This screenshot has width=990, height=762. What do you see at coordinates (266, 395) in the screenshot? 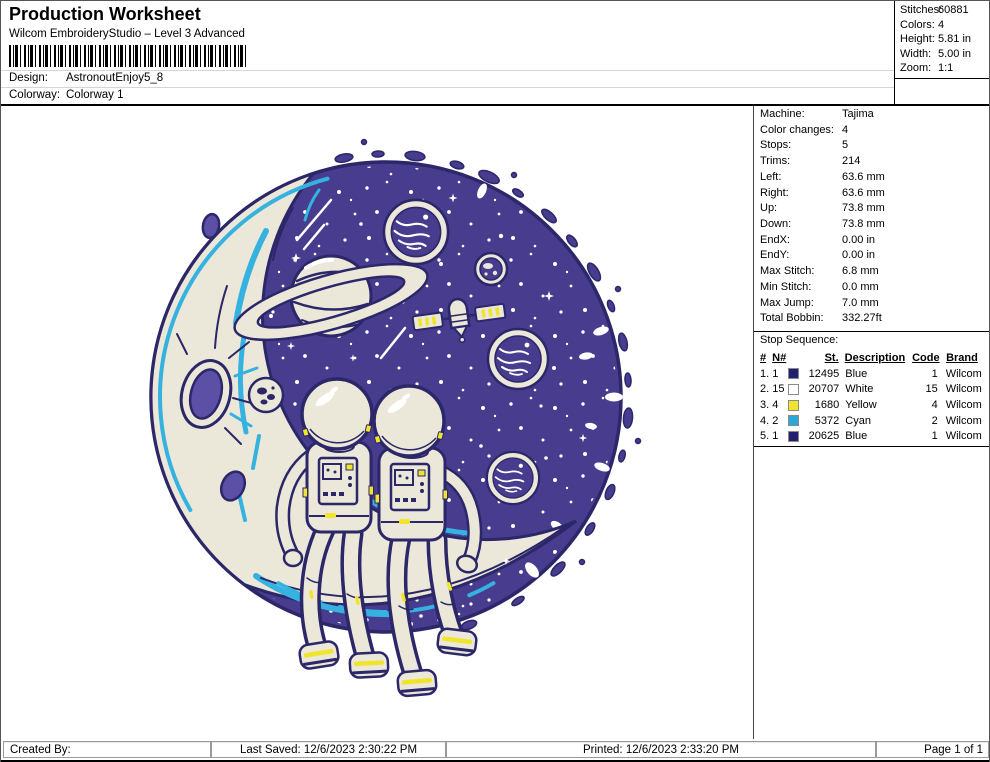
I see `planet-speckled` at bounding box center [266, 395].